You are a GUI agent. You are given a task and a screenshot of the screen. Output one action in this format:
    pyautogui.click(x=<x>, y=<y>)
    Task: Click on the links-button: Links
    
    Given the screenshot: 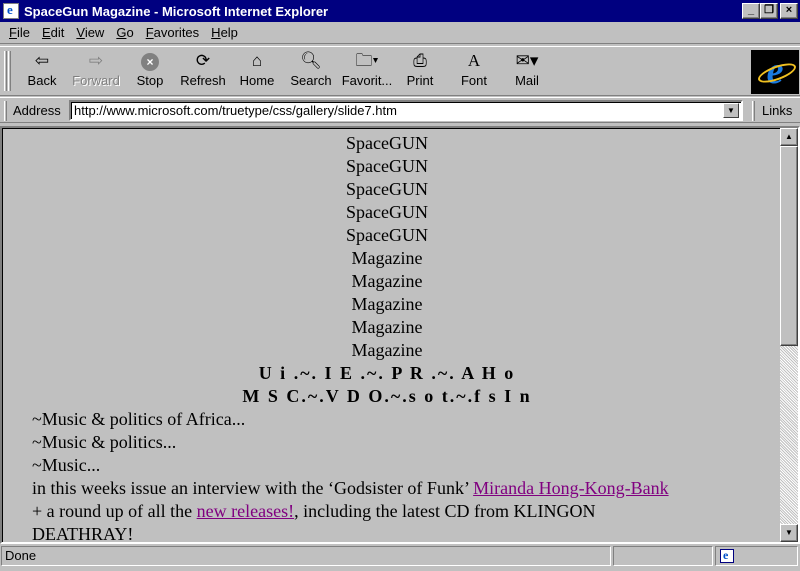 What is the action you would take?
    pyautogui.click(x=777, y=110)
    